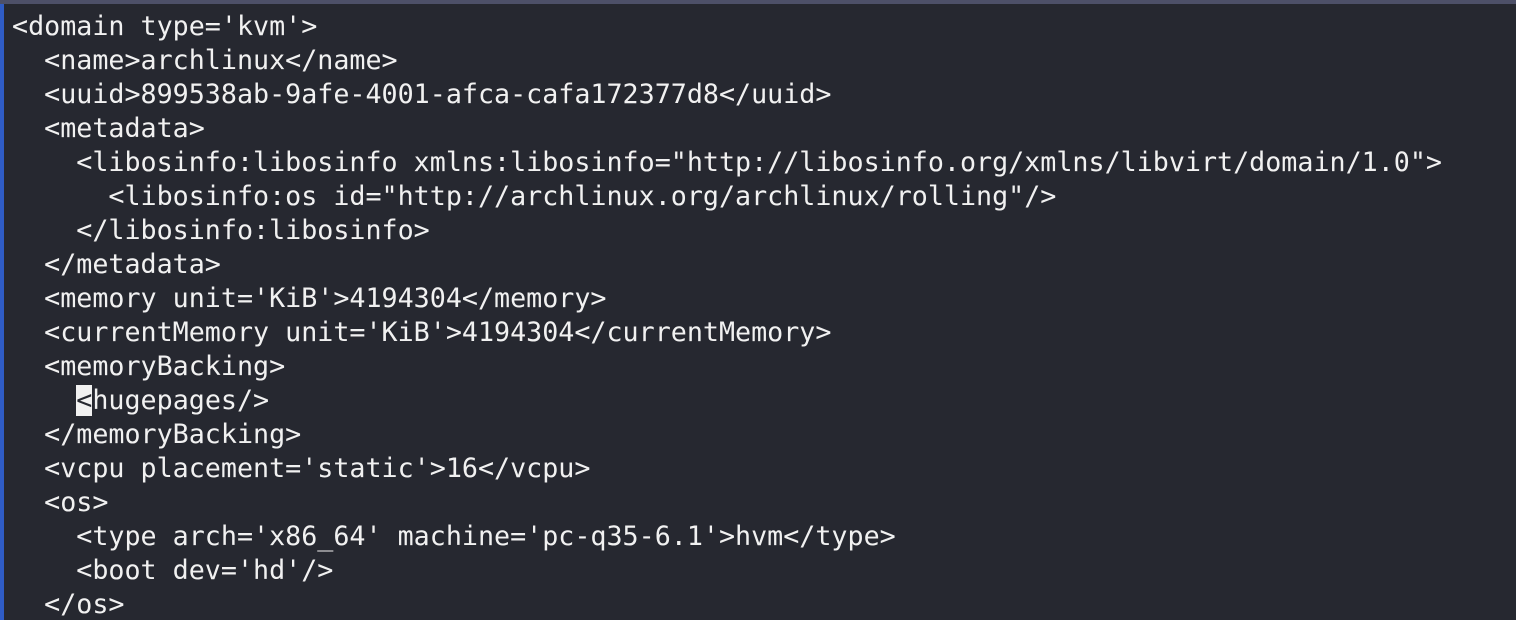 This screenshot has width=1516, height=620. Describe the element at coordinates (727, 129) in the screenshot. I see `editor-line: <metadata>` at that location.